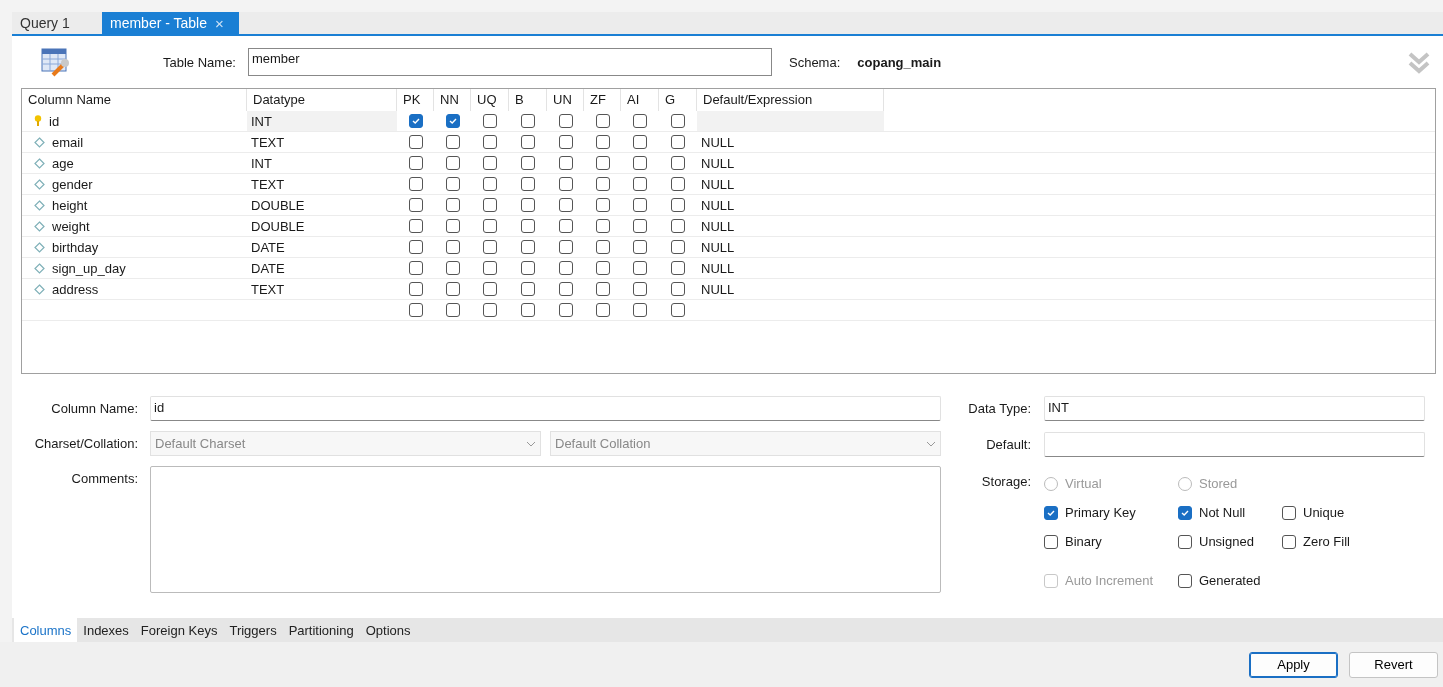  I want to click on grid-row: age INT NULL, so click(728, 163).